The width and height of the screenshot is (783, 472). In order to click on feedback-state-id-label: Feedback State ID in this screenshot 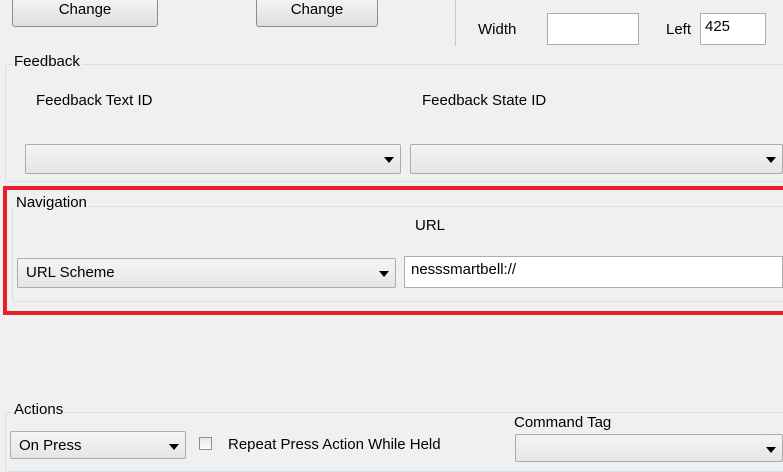, I will do `click(484, 100)`.